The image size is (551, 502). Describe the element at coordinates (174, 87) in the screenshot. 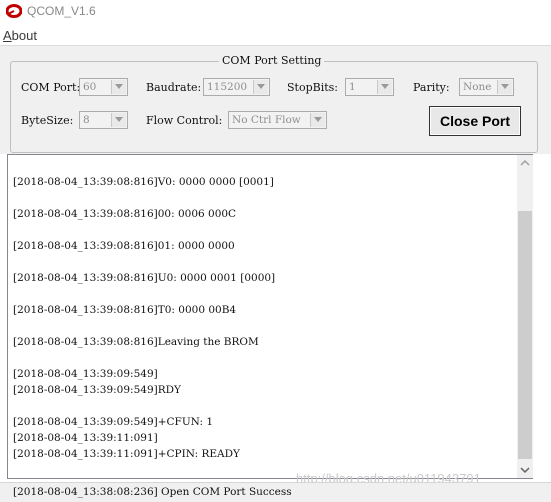

I see `baudrate-label: Baudrate:` at that location.